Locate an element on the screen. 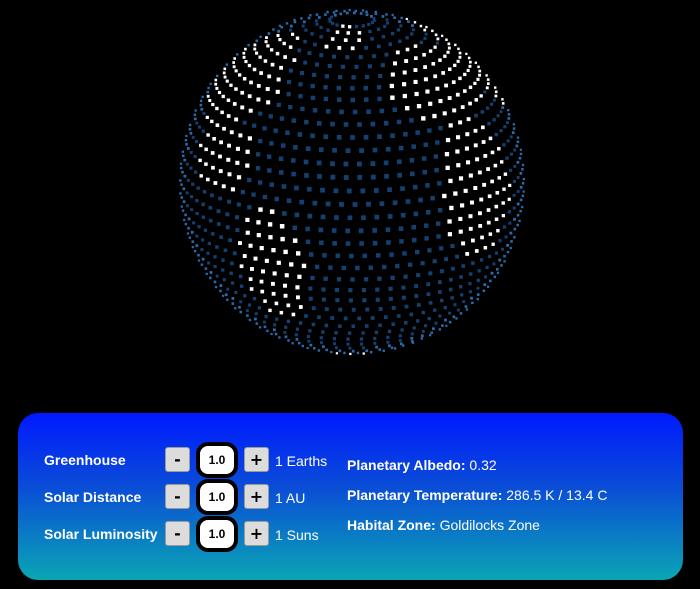  solar-distance-unit: 1 AU is located at coordinates (290, 498).